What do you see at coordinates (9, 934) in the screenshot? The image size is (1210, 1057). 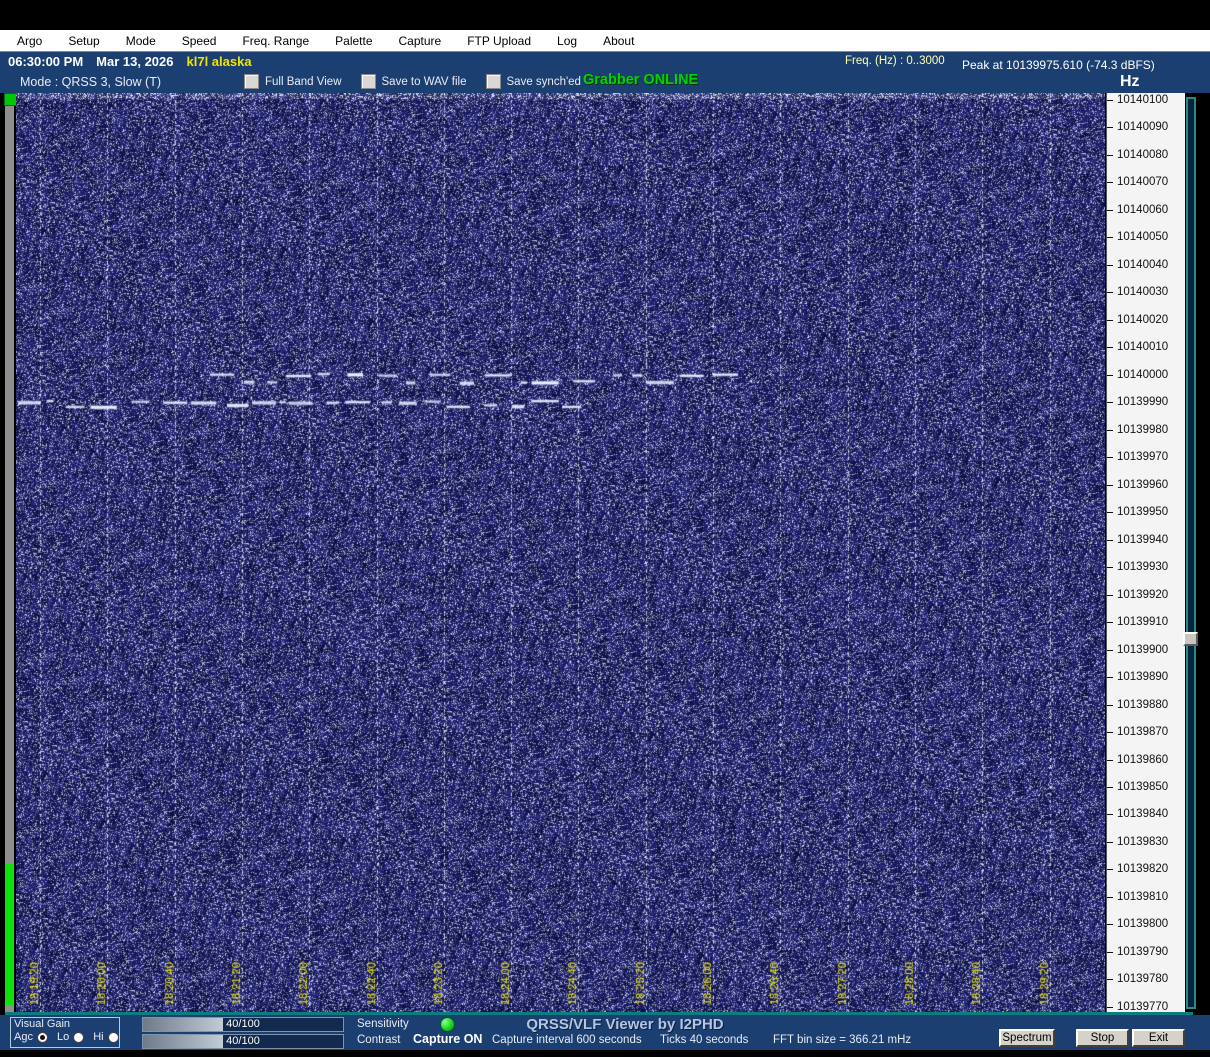 I see `buffer-progress-bar` at bounding box center [9, 934].